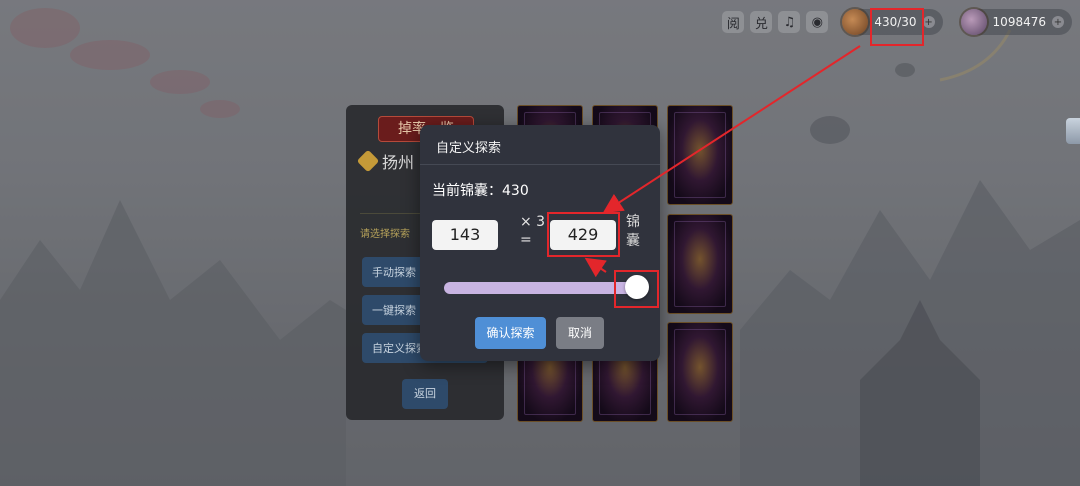 The height and width of the screenshot is (486, 1080). I want to click on currency-bag-icon, so click(973, 22).